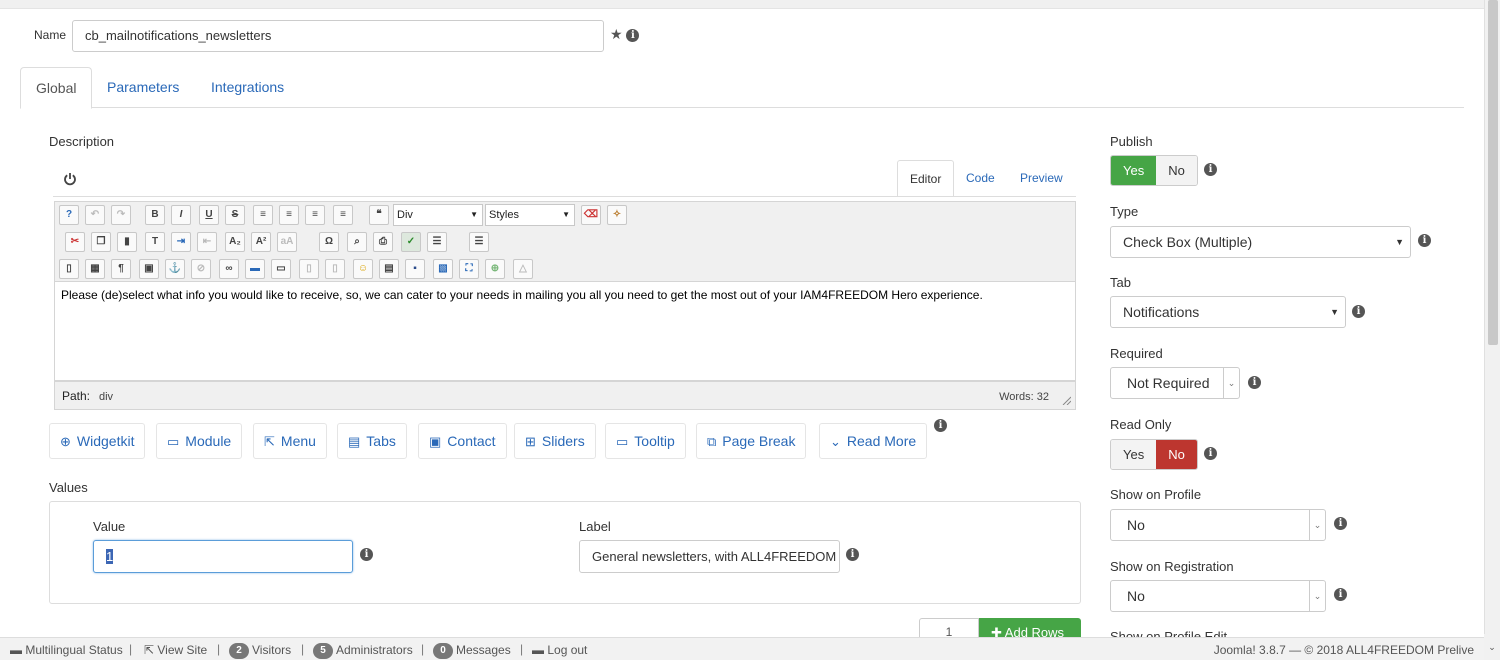 This screenshot has height=660, width=1500. What do you see at coordinates (523, 269) in the screenshot?
I see `visual-chars-icon: △` at bounding box center [523, 269].